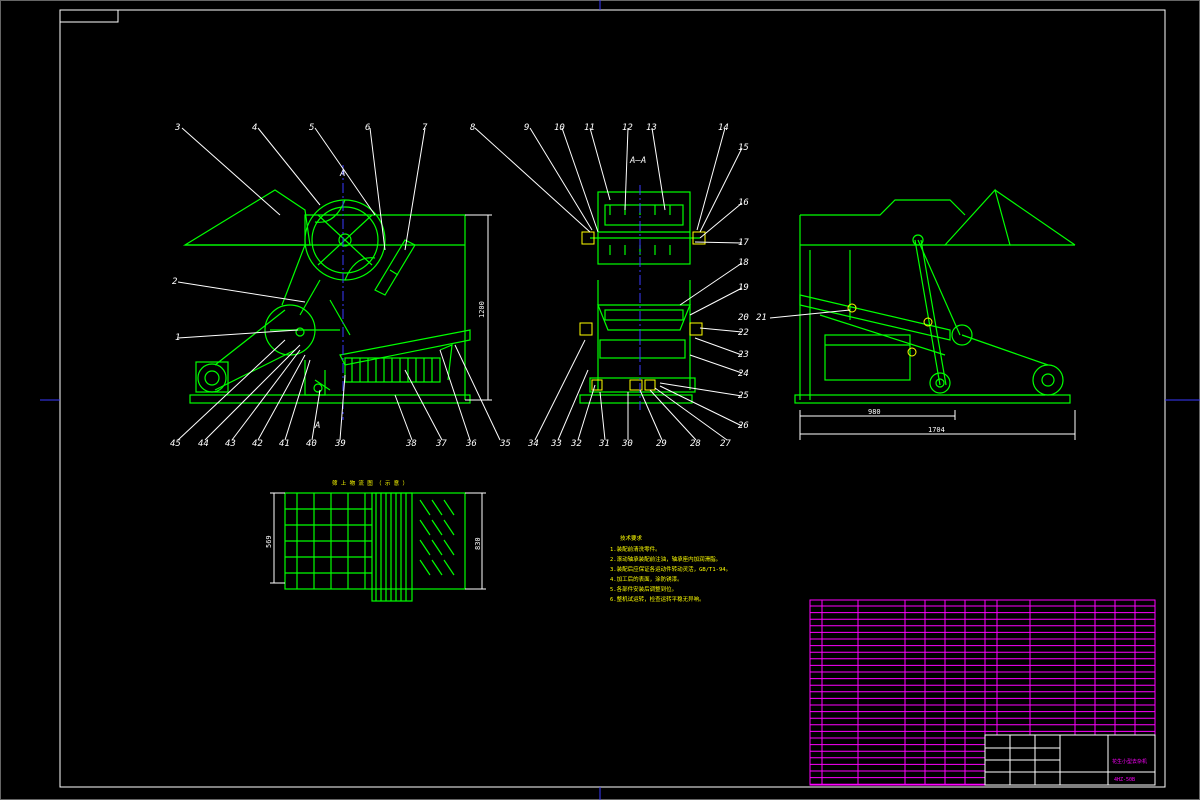 The height and width of the screenshot is (800, 1200). What do you see at coordinates (935, 314) in the screenshot?
I see `side-view: 980 1704` at bounding box center [935, 314].